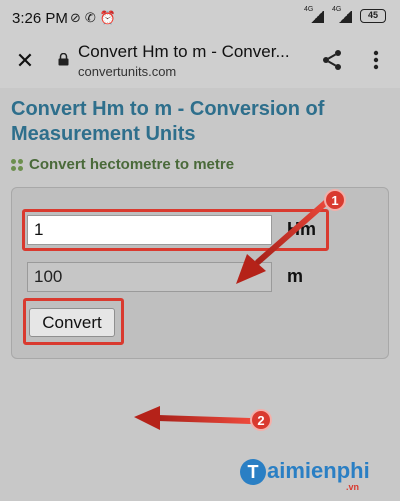  What do you see at coordinates (376, 60) in the screenshot?
I see `more-vert-icon` at bounding box center [376, 60].